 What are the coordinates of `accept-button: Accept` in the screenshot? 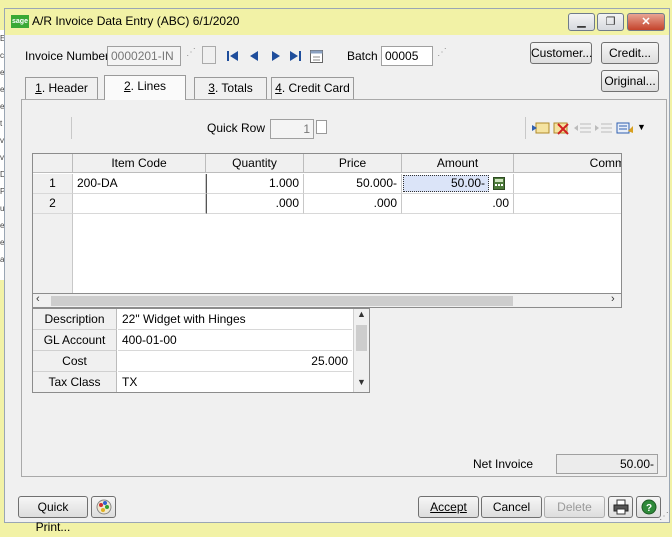 It's located at (448, 507).